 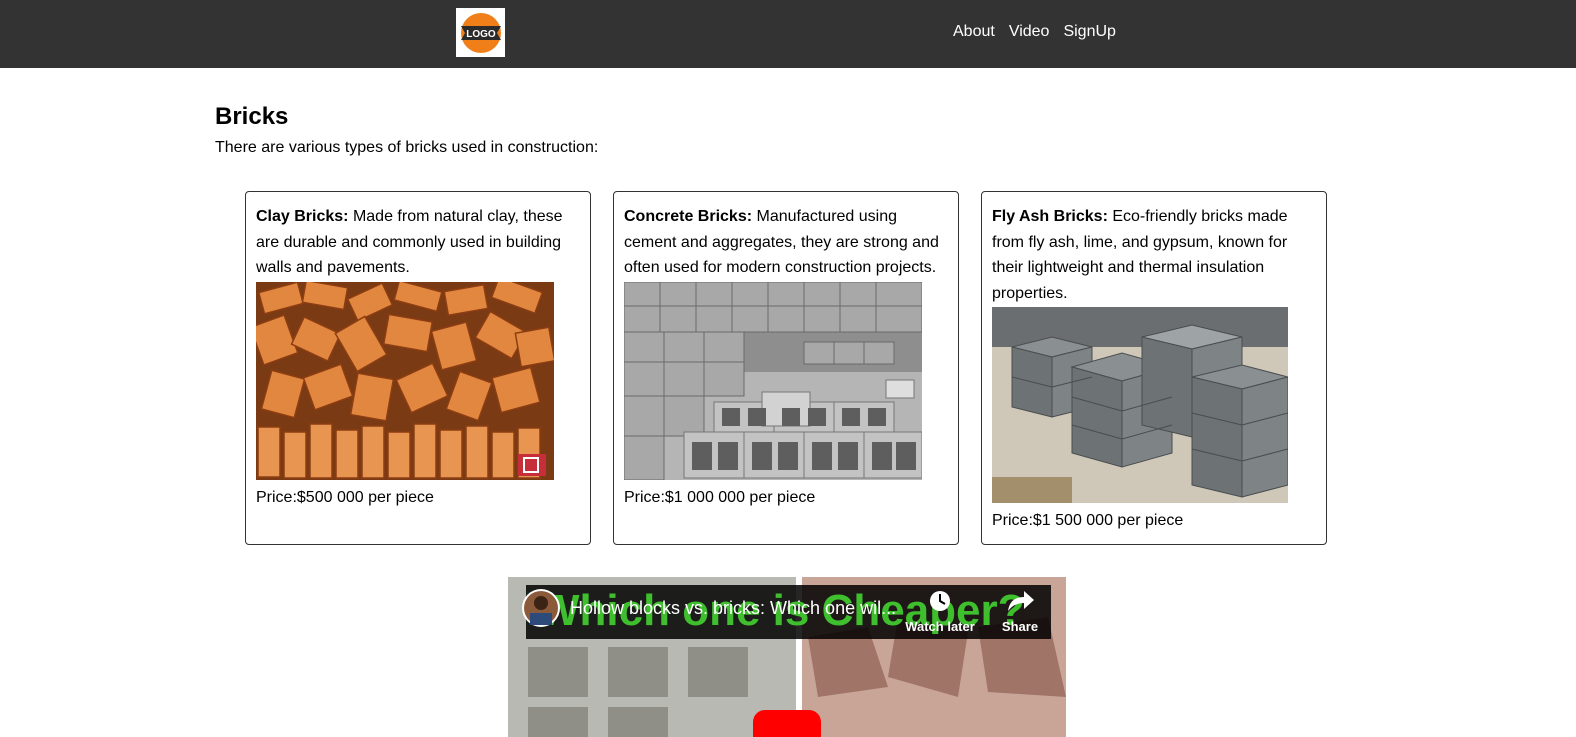 I want to click on concrete-bricks-image, so click(x=773, y=380).